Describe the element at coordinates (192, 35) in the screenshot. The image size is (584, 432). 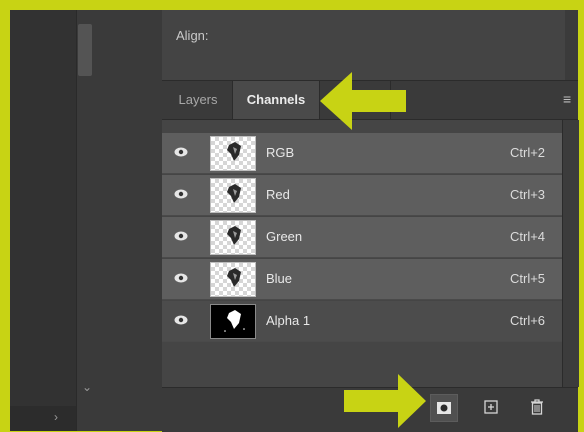
I see `align-label: Align:` at that location.